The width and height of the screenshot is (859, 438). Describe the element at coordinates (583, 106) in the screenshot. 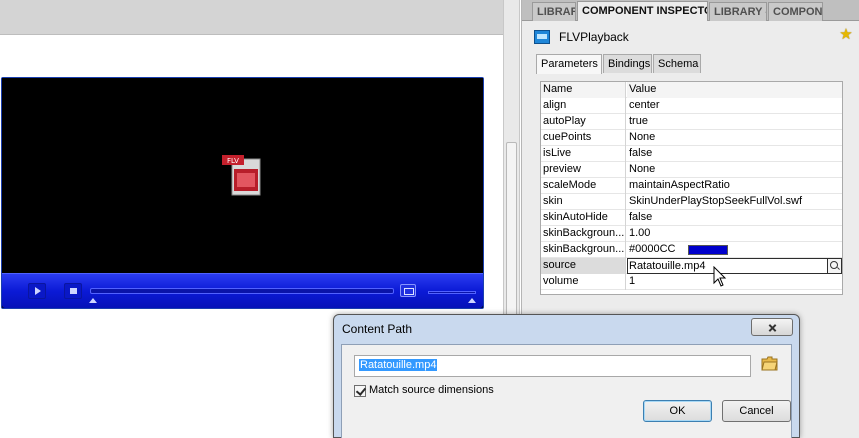

I see `param-name: align` at that location.